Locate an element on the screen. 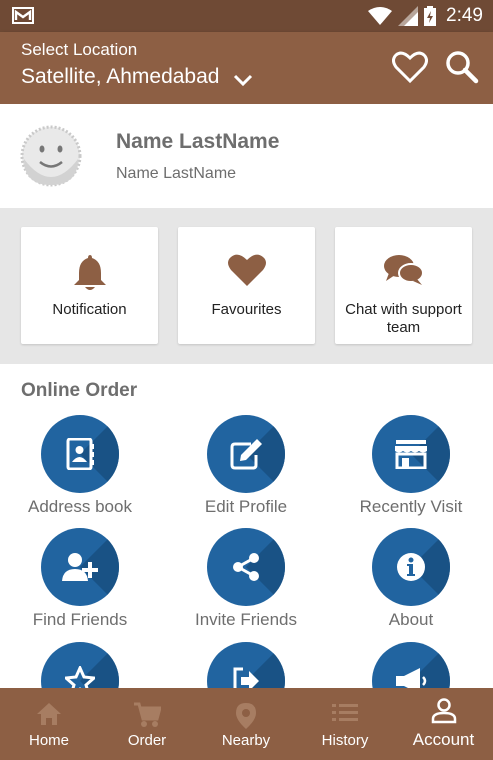 The width and height of the screenshot is (493, 760). select-location-label: Select Location is located at coordinates (79, 49).